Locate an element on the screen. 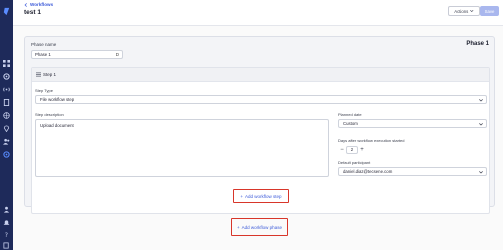 The image size is (503, 250). logout-icon is located at coordinates (6, 245).